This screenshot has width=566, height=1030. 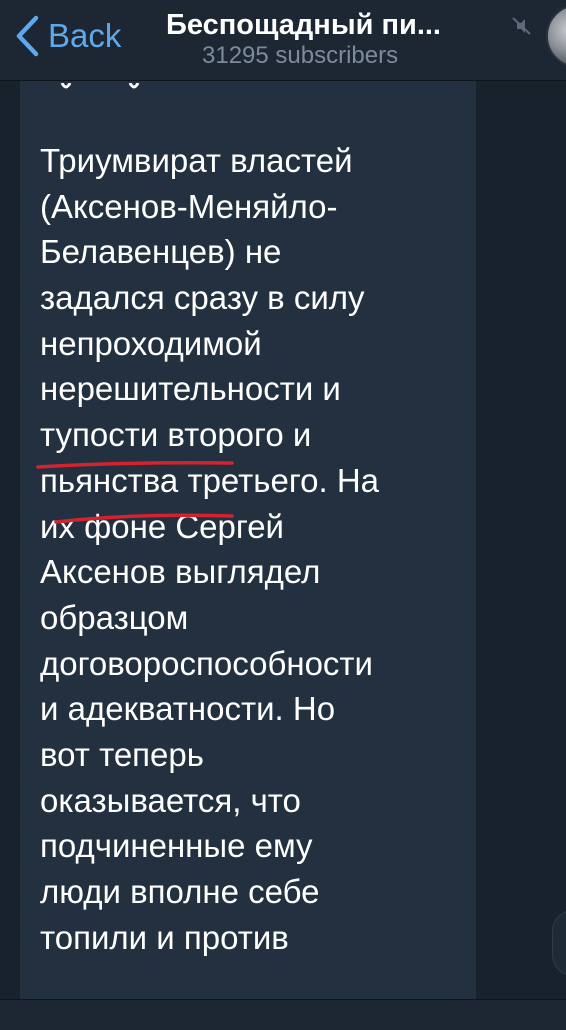 What do you see at coordinates (189, 206) in the screenshot?
I see `message-line: (Аксенов-Меняйло-` at bounding box center [189, 206].